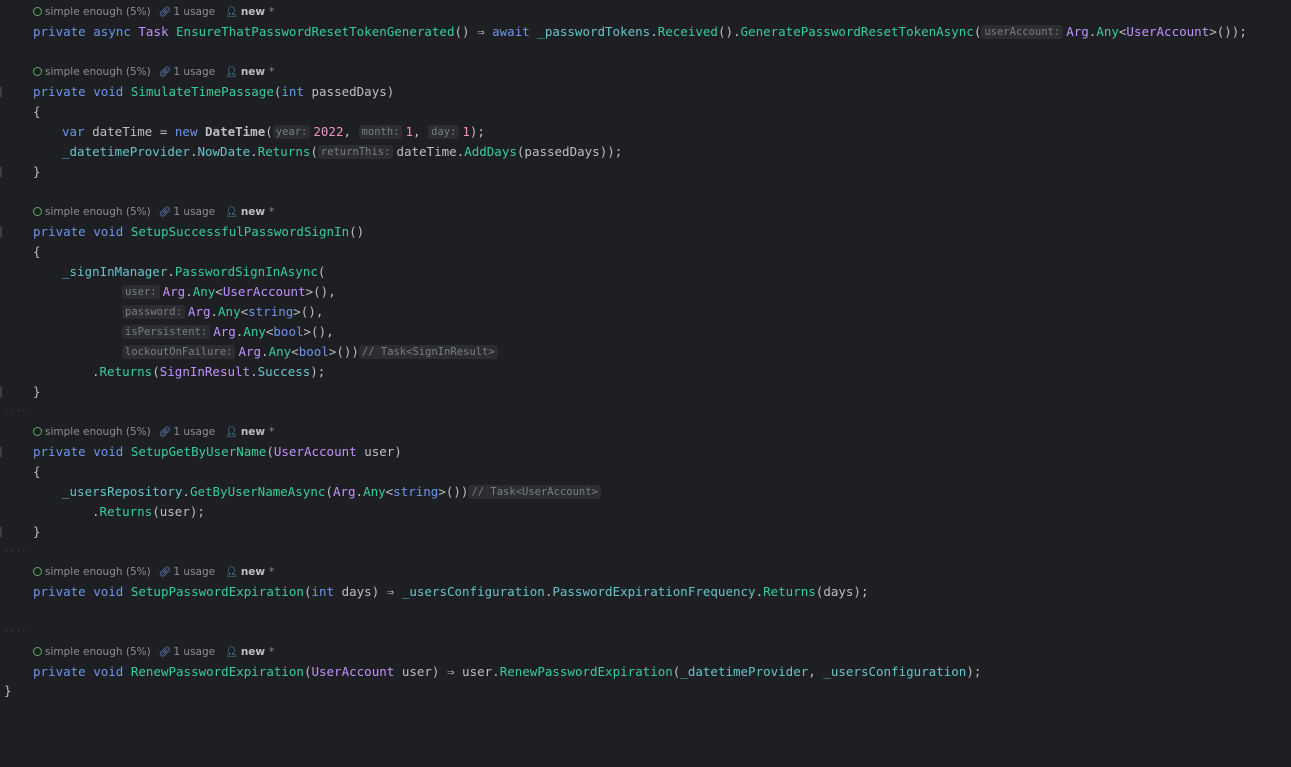 This screenshot has height=767, width=1291. What do you see at coordinates (444, 132) in the screenshot?
I see `param-hint: day:` at bounding box center [444, 132].